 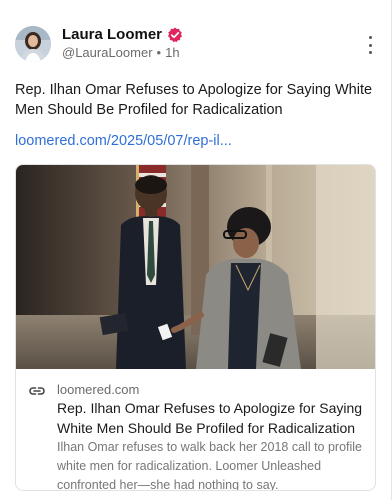 What do you see at coordinates (175, 35) in the screenshot?
I see `verified-badge-icon` at bounding box center [175, 35].